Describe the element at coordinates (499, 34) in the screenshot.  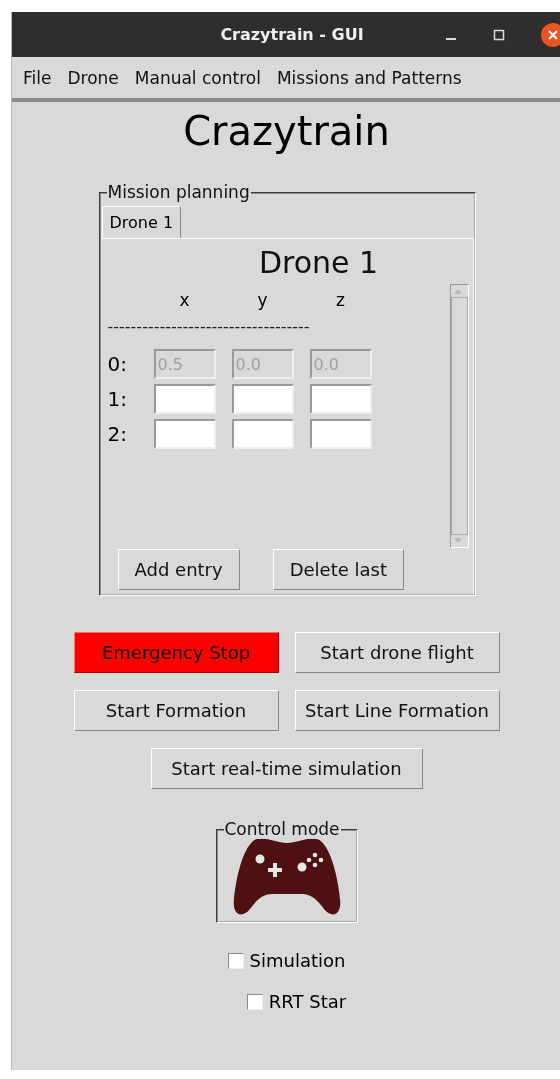
I see `maximize-icon` at that location.